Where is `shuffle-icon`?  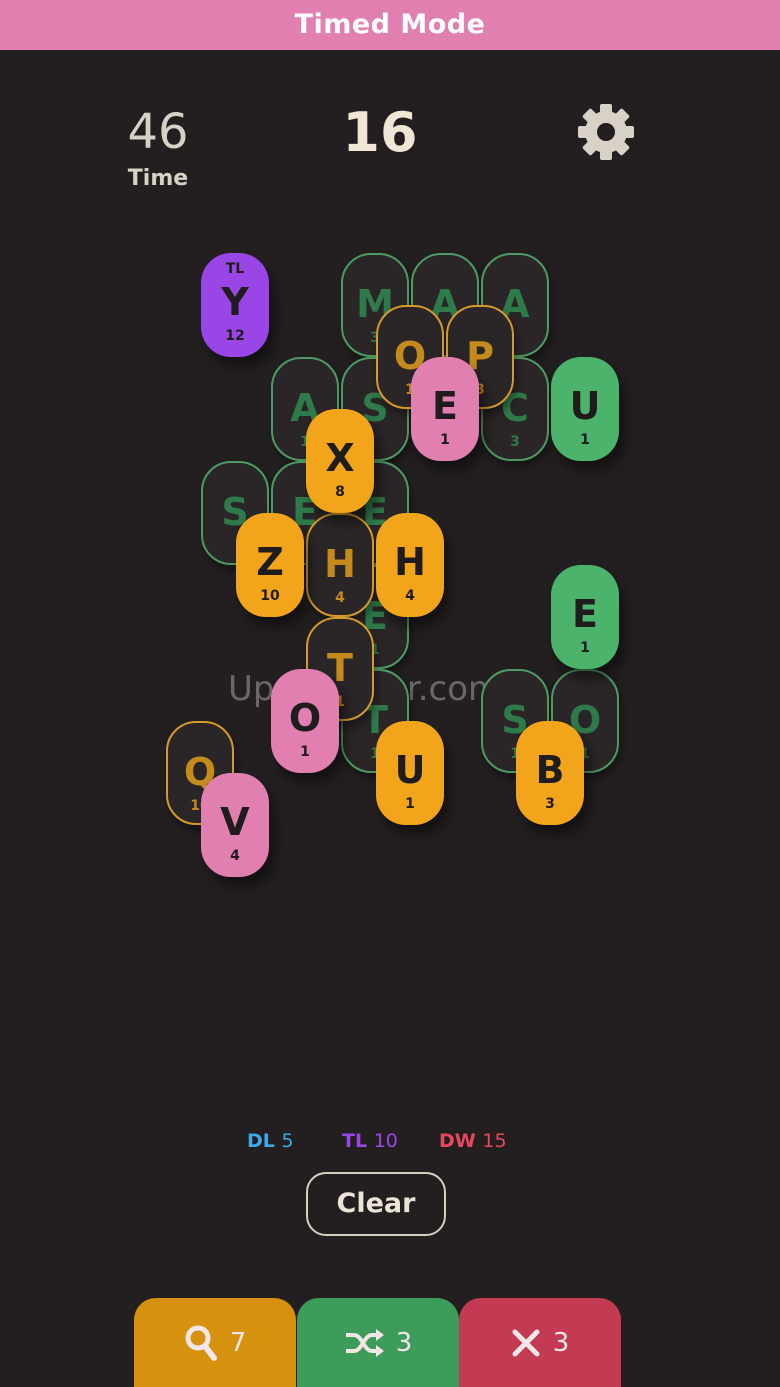
shuffle-icon is located at coordinates (364, 1343).